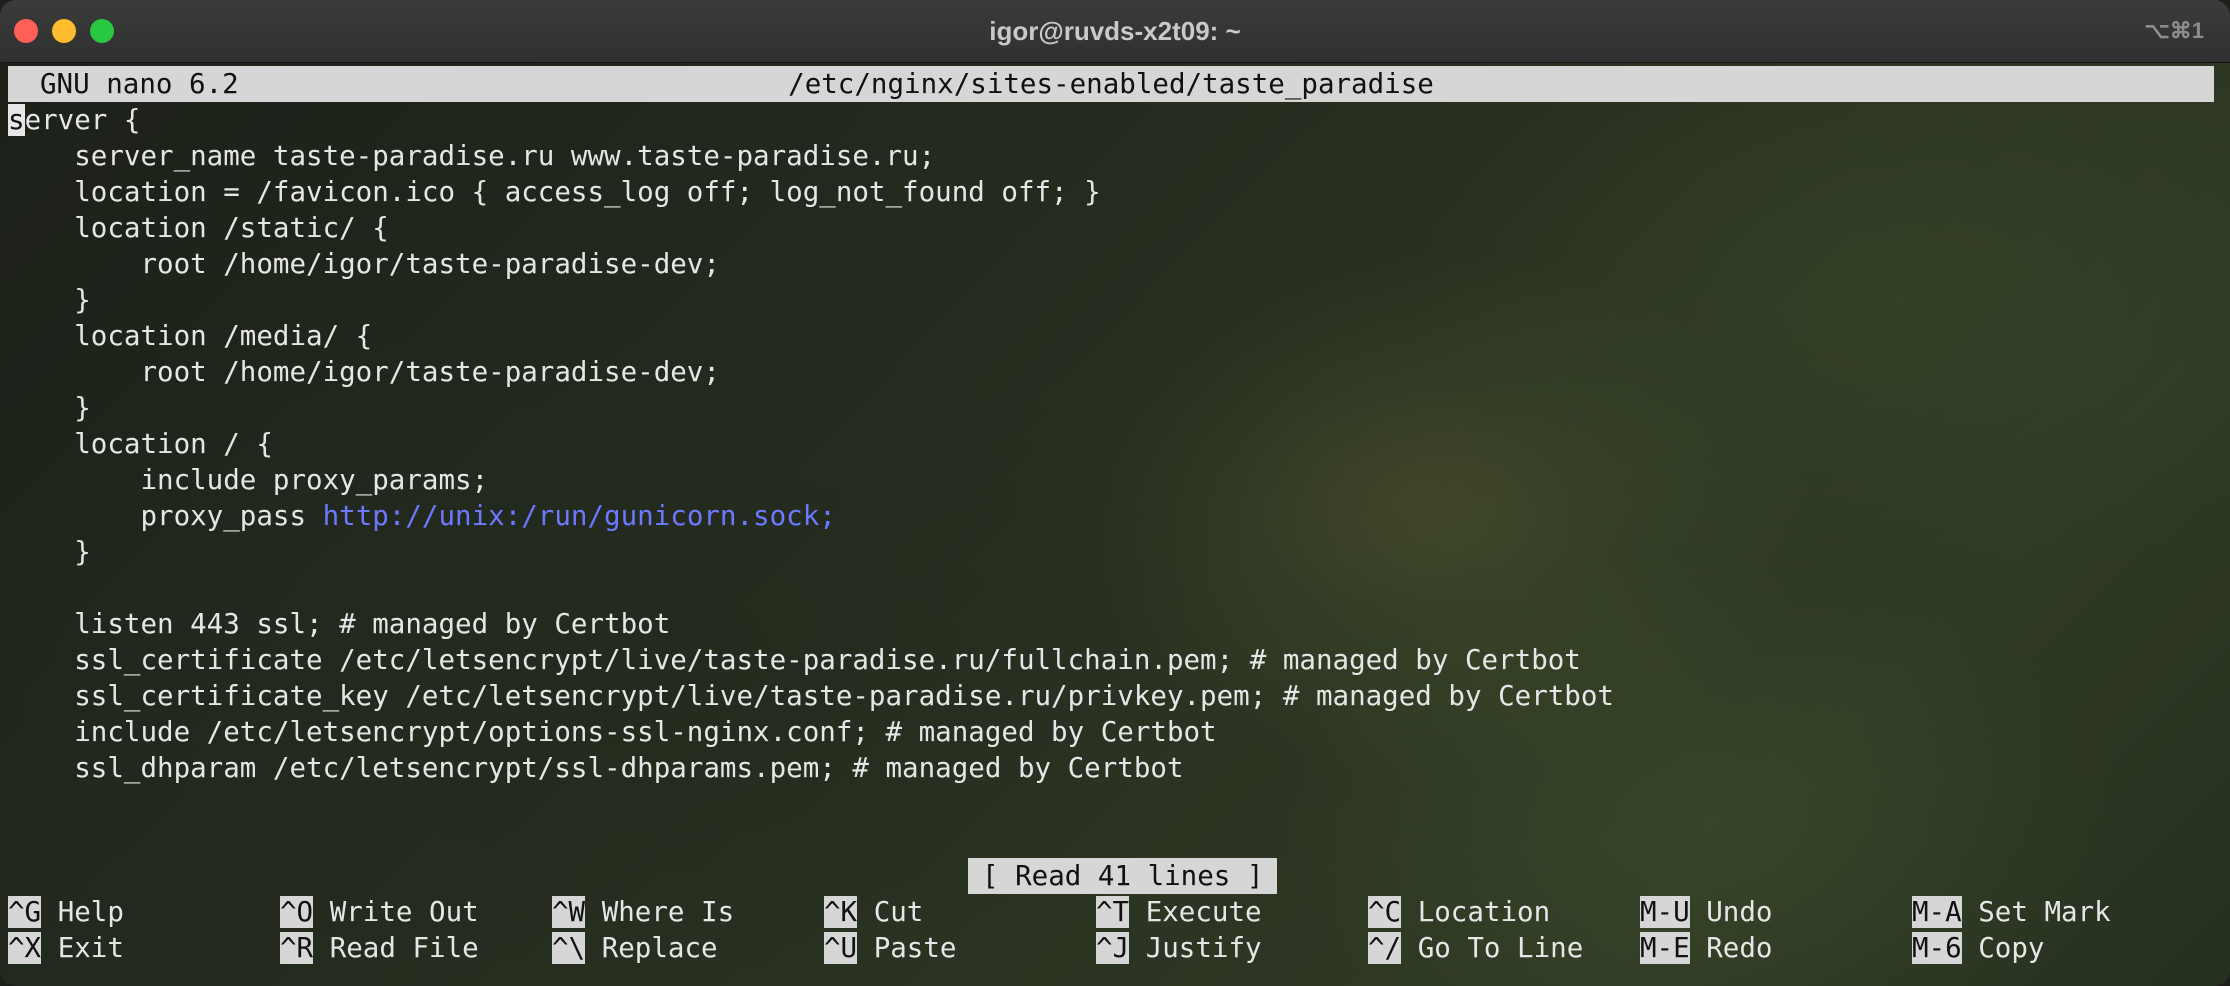  I want to click on shortcut-location: ^C Location, so click(1459, 912).